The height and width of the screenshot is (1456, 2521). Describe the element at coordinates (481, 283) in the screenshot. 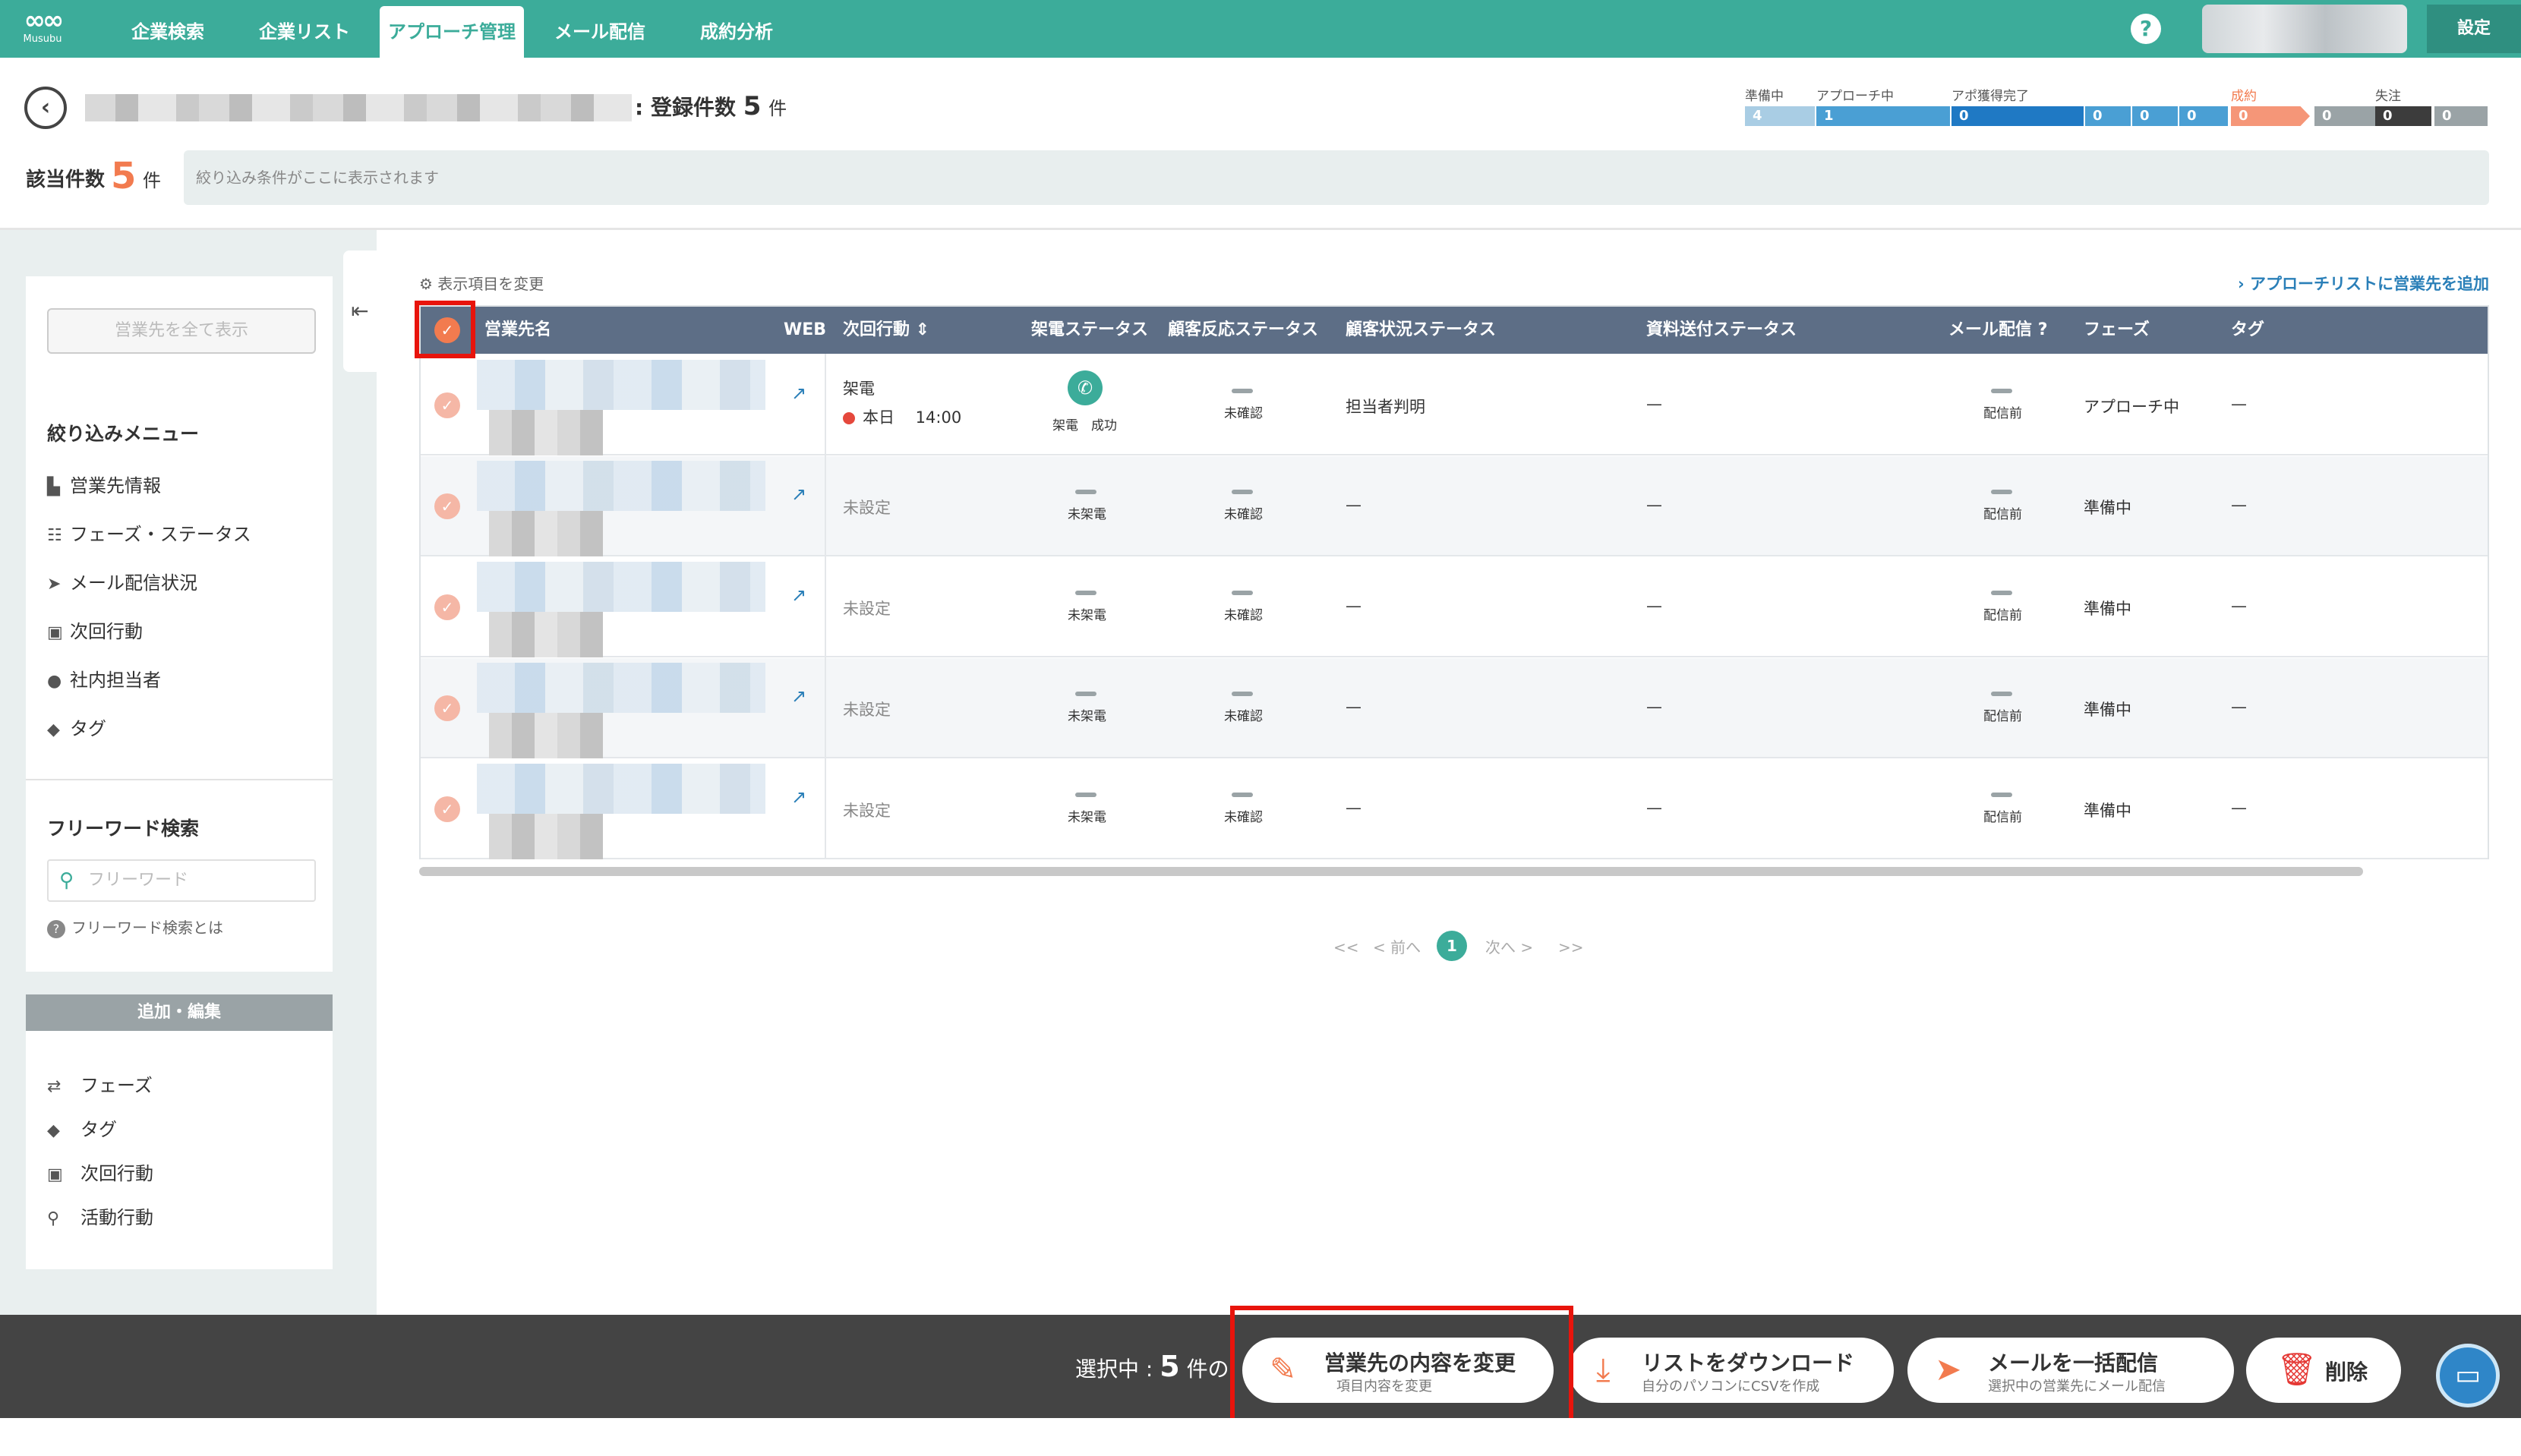

I see `change-columns-link: ⚙ 表示項目を変更` at that location.